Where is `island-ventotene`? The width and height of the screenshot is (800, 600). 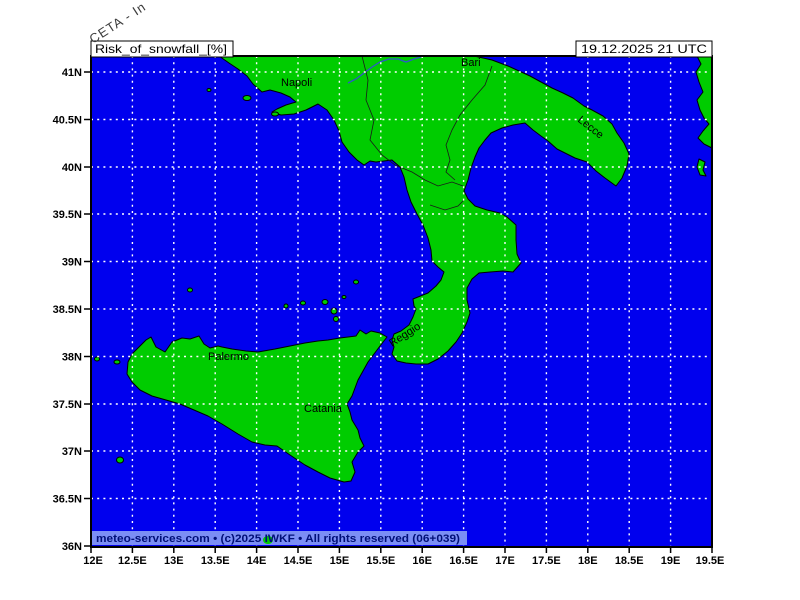 island-ventotene is located at coordinates (209, 90).